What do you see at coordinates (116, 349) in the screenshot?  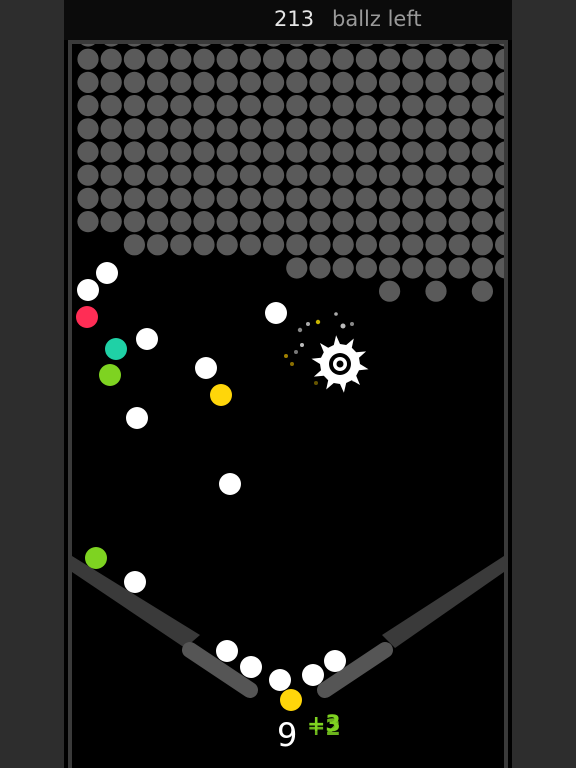 I see `ball-teal` at bounding box center [116, 349].